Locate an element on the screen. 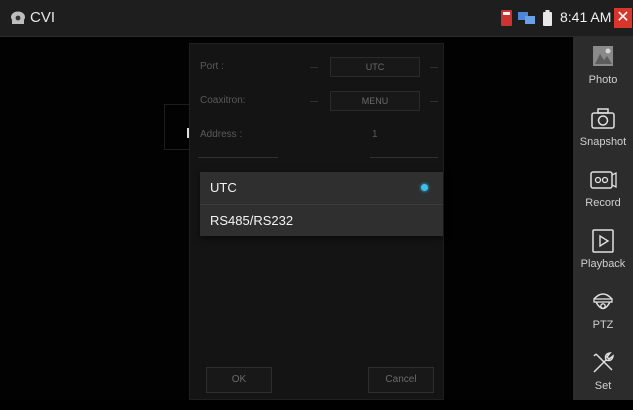  sidebar-item-photo: Photo is located at coordinates (603, 73).